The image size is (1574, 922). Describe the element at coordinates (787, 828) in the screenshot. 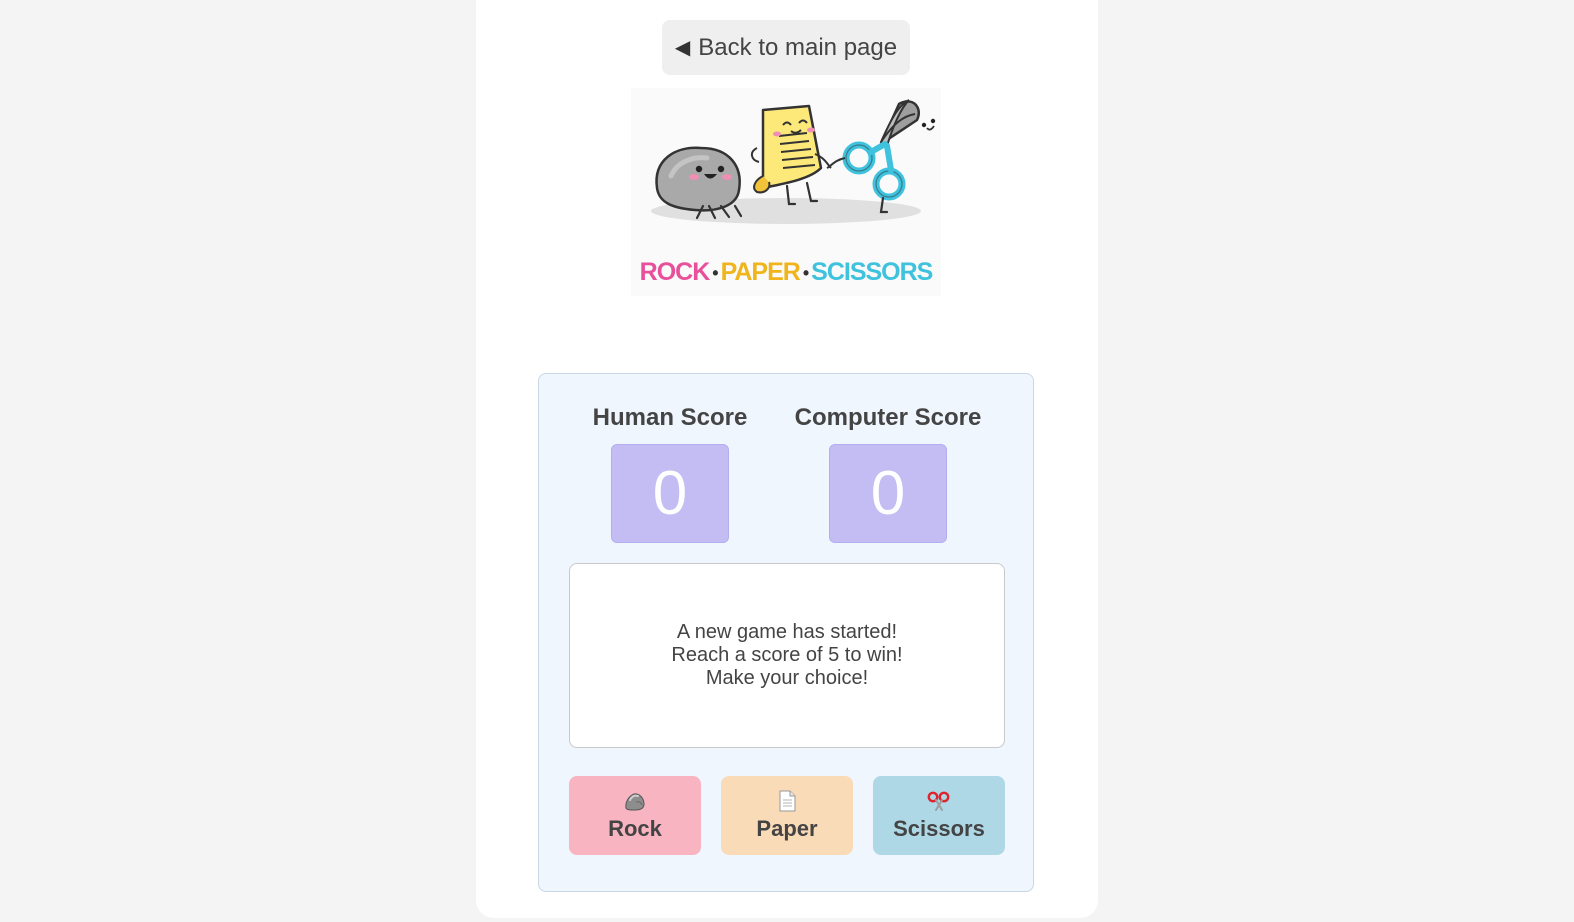

I see `paper-button-label: Paper` at that location.